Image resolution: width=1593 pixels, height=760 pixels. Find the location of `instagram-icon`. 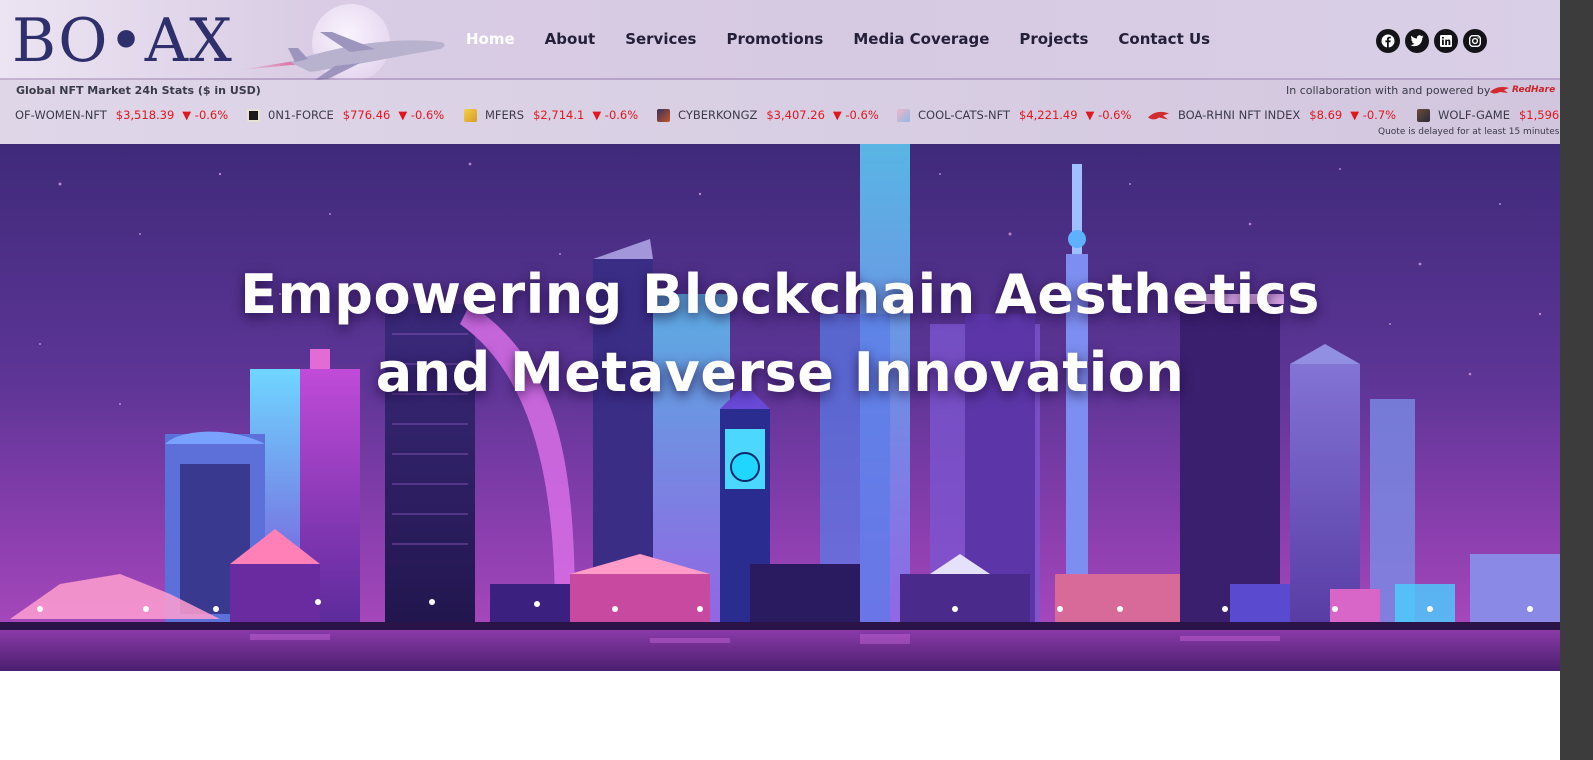

instagram-icon is located at coordinates (1475, 41).